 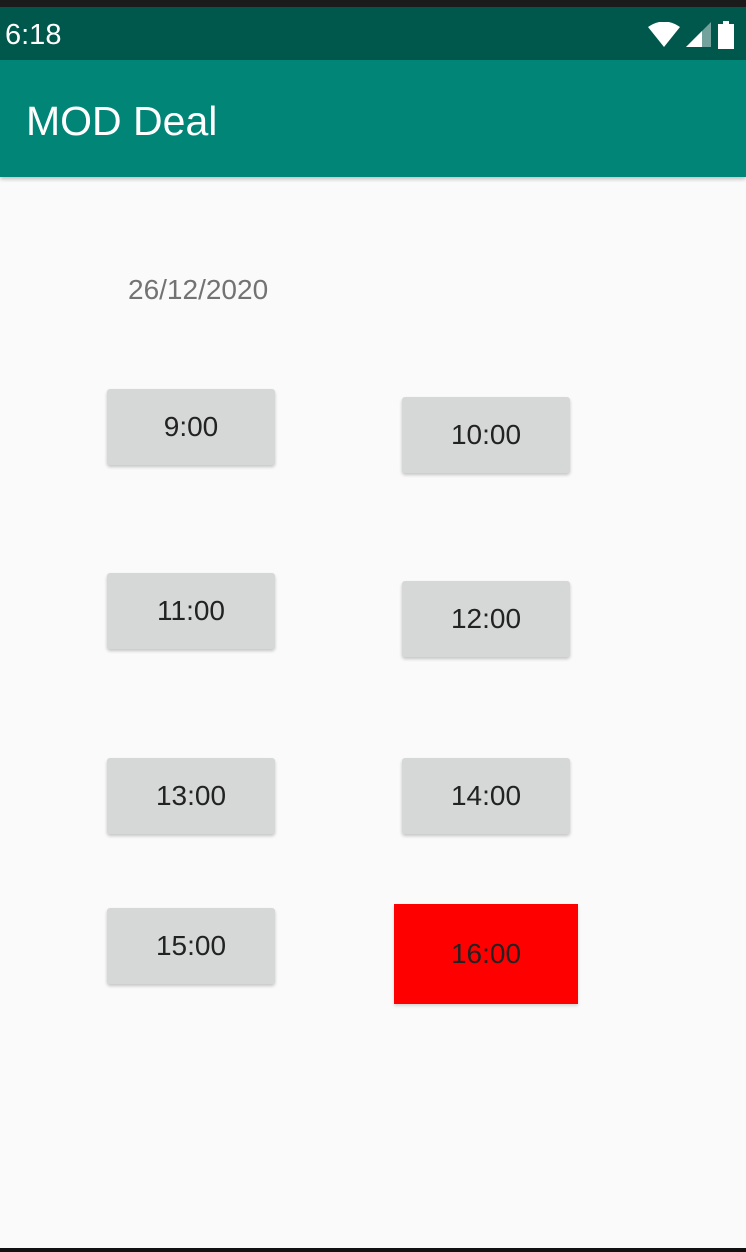 I want to click on app-bar: MOD Deal, so click(x=373, y=118).